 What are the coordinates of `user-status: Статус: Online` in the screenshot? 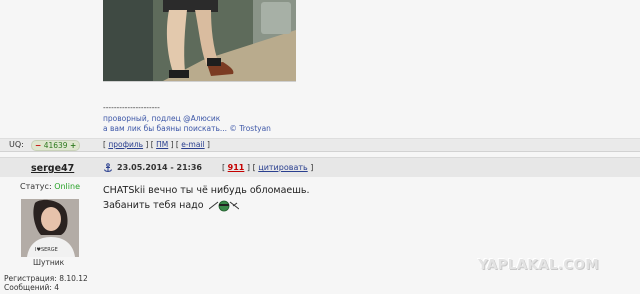 It's located at (50, 186).